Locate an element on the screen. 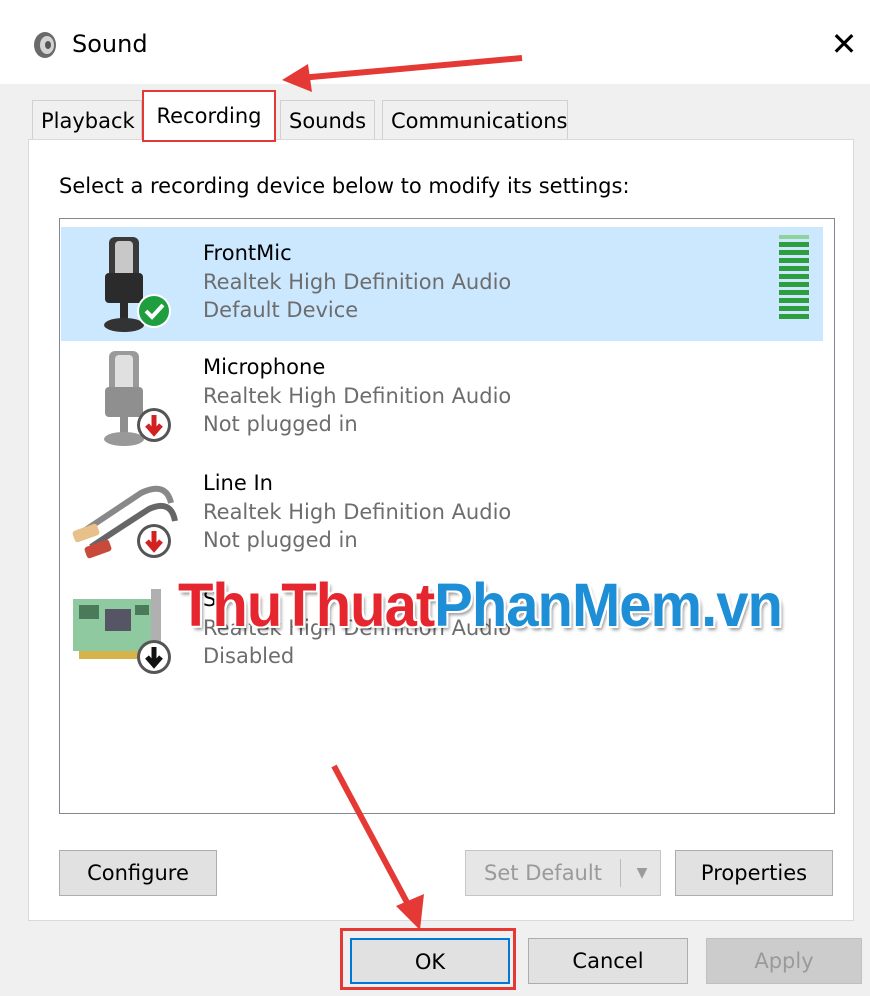 The height and width of the screenshot is (996, 870). tab-communications: Communications is located at coordinates (475, 120).